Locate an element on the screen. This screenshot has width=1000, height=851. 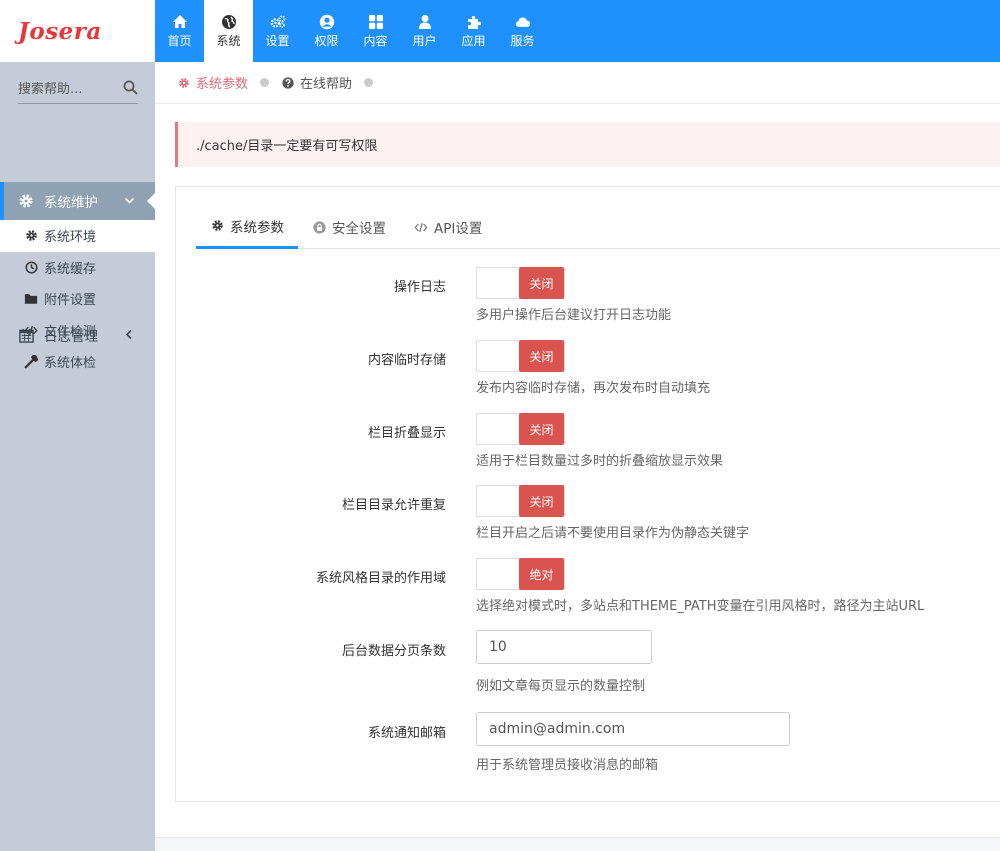
notify-email-help: 用于系统管理员接收消息的邮箱 is located at coordinates (567, 765).